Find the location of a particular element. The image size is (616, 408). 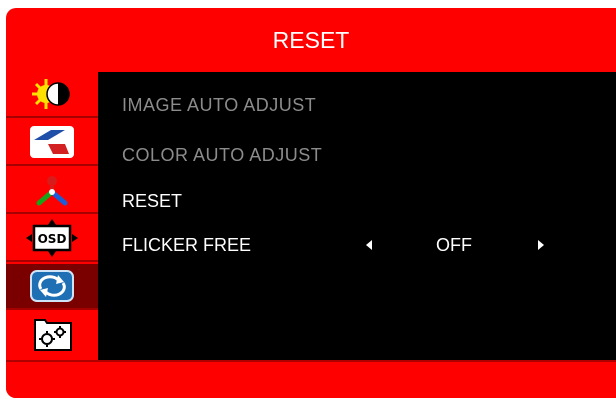

flicker-free-value: OFF is located at coordinates (454, 244).